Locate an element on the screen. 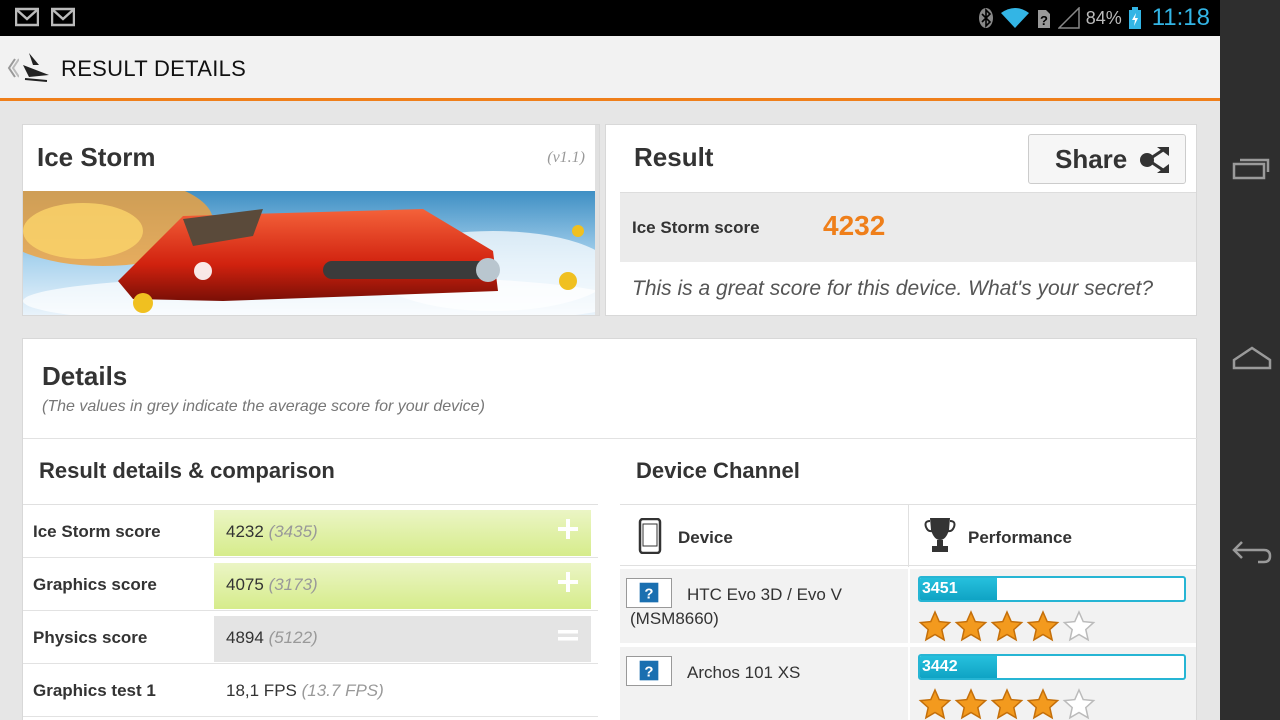 The image size is (1280, 720). share-button: Share is located at coordinates (1107, 159).